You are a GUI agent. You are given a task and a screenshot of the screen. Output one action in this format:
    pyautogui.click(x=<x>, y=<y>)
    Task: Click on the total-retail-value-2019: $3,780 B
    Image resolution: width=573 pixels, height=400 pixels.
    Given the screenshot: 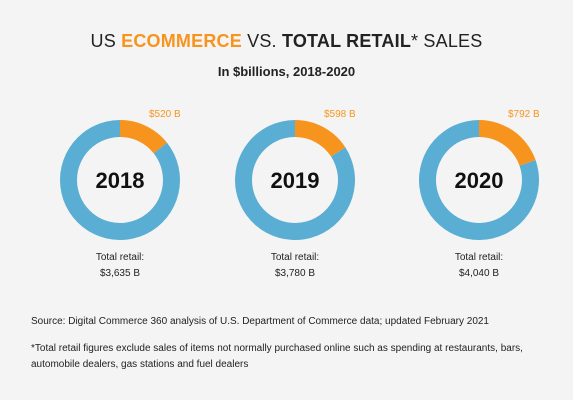 What is the action you would take?
    pyautogui.click(x=295, y=273)
    